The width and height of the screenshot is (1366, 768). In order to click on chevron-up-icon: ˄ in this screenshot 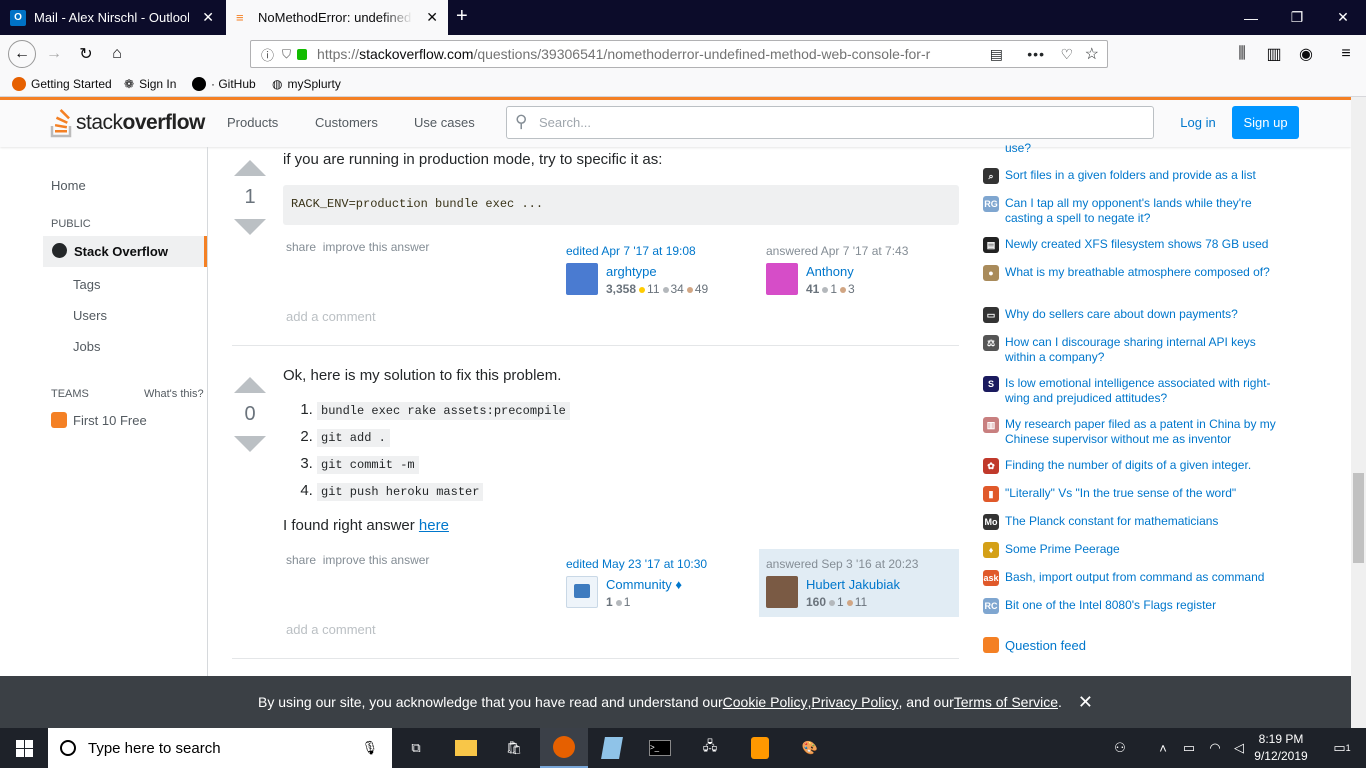, I will do `click(1163, 748)`.